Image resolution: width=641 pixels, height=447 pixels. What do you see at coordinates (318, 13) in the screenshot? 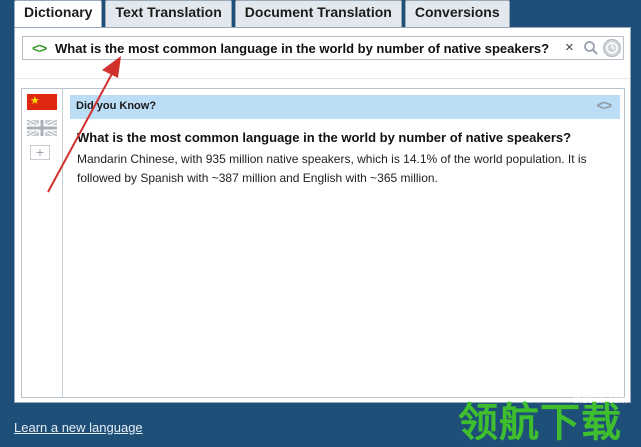
I see `tab-document-translation: Document Translation` at bounding box center [318, 13].